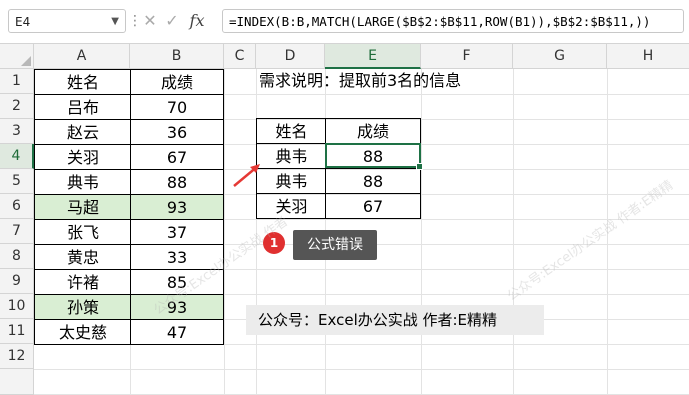 Image resolution: width=689 pixels, height=395 pixels. What do you see at coordinates (246, 175) in the screenshot?
I see `arrow-icon` at bounding box center [246, 175].